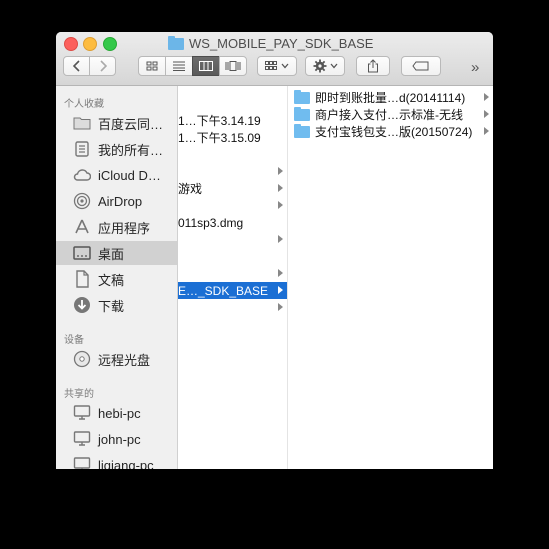 This screenshot has width=549, height=549. Describe the element at coordinates (126, 463) in the screenshot. I see `sidebar-item-label: liqiang-pc` at that location.